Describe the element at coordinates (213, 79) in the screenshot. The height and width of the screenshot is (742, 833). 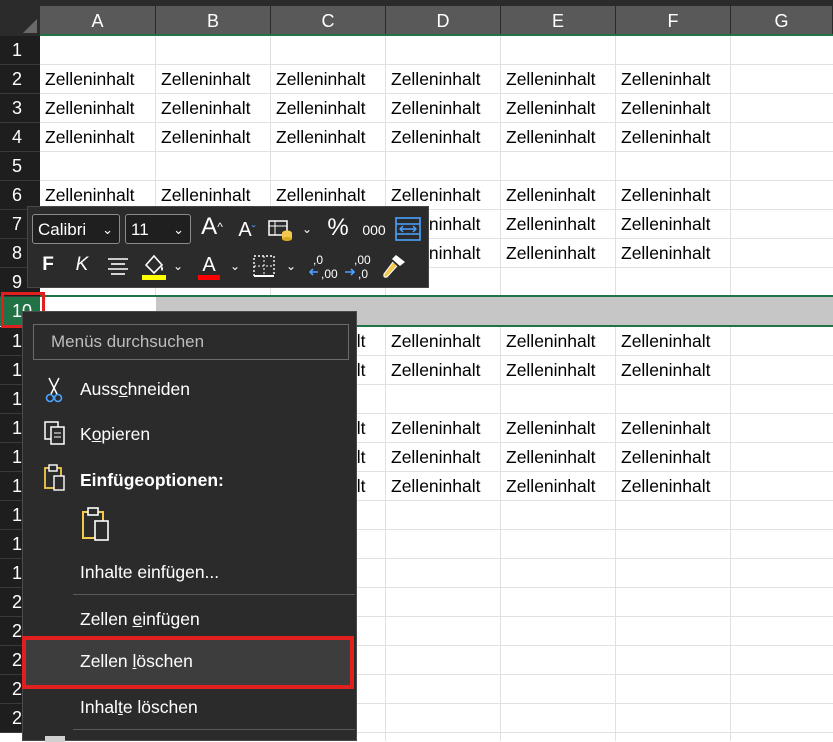
I see `cell-b2: Zelleninhalt` at that location.